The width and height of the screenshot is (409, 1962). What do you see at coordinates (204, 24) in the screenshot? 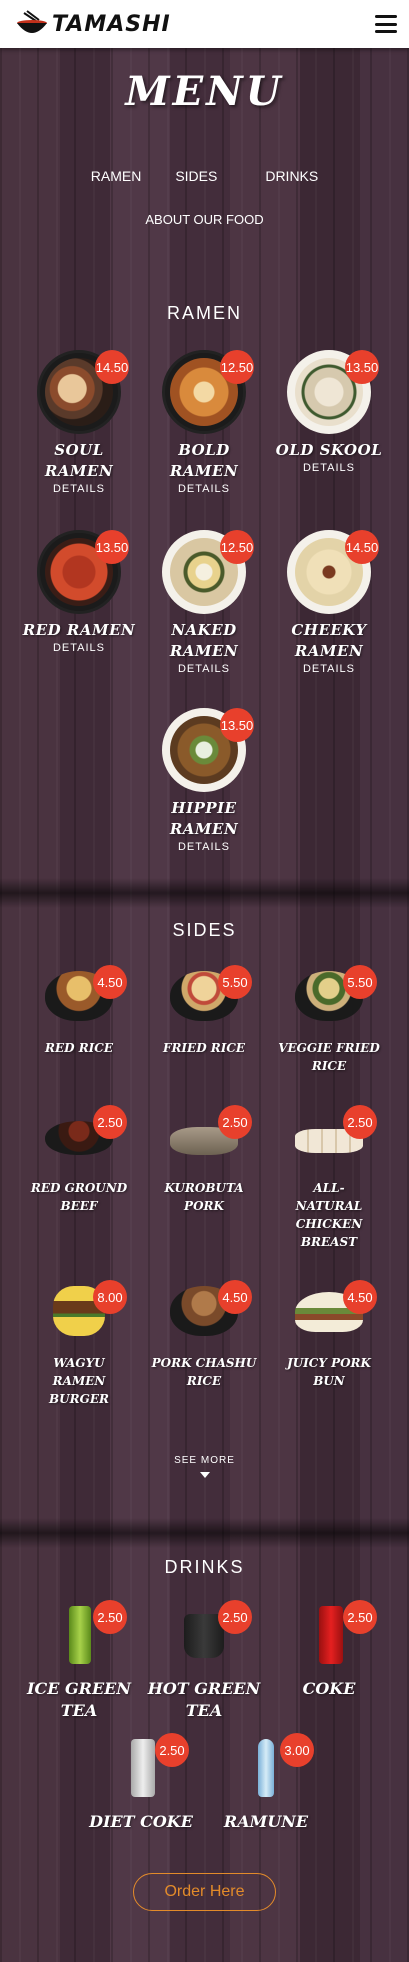
I see `top-bar: TAMASHI` at bounding box center [204, 24].